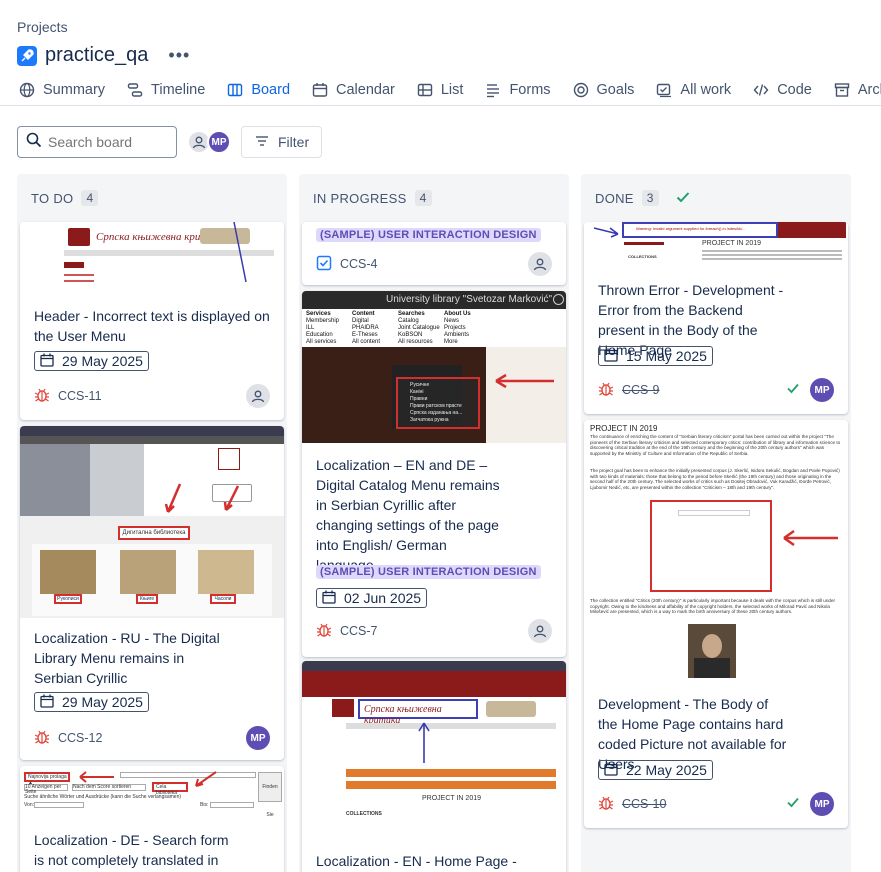 The width and height of the screenshot is (881, 872). What do you see at coordinates (615, 90) in the screenshot?
I see `tab-label: Goals` at bounding box center [615, 90].